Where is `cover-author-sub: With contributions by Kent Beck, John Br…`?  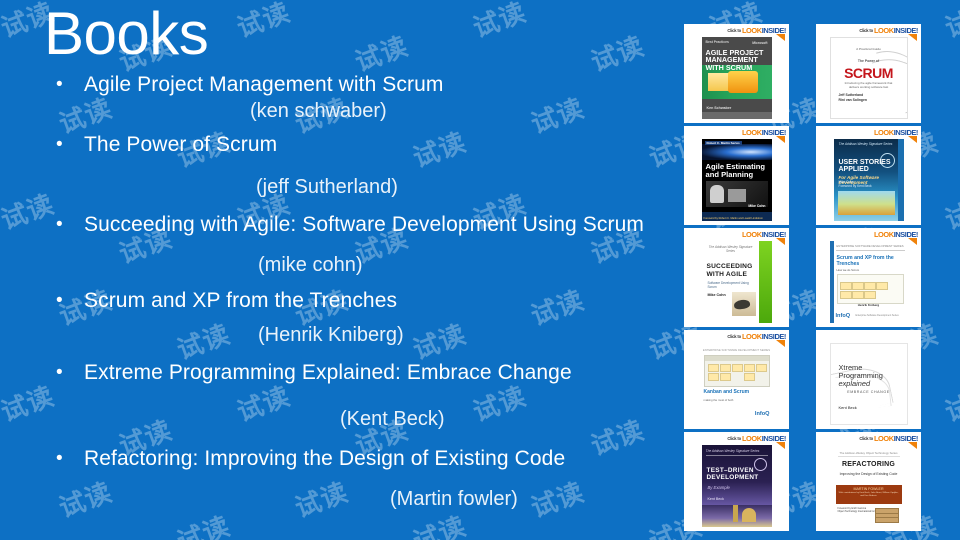
cover-author-sub: With contributions by Kent Beck, John Br… is located at coordinates (868, 494).